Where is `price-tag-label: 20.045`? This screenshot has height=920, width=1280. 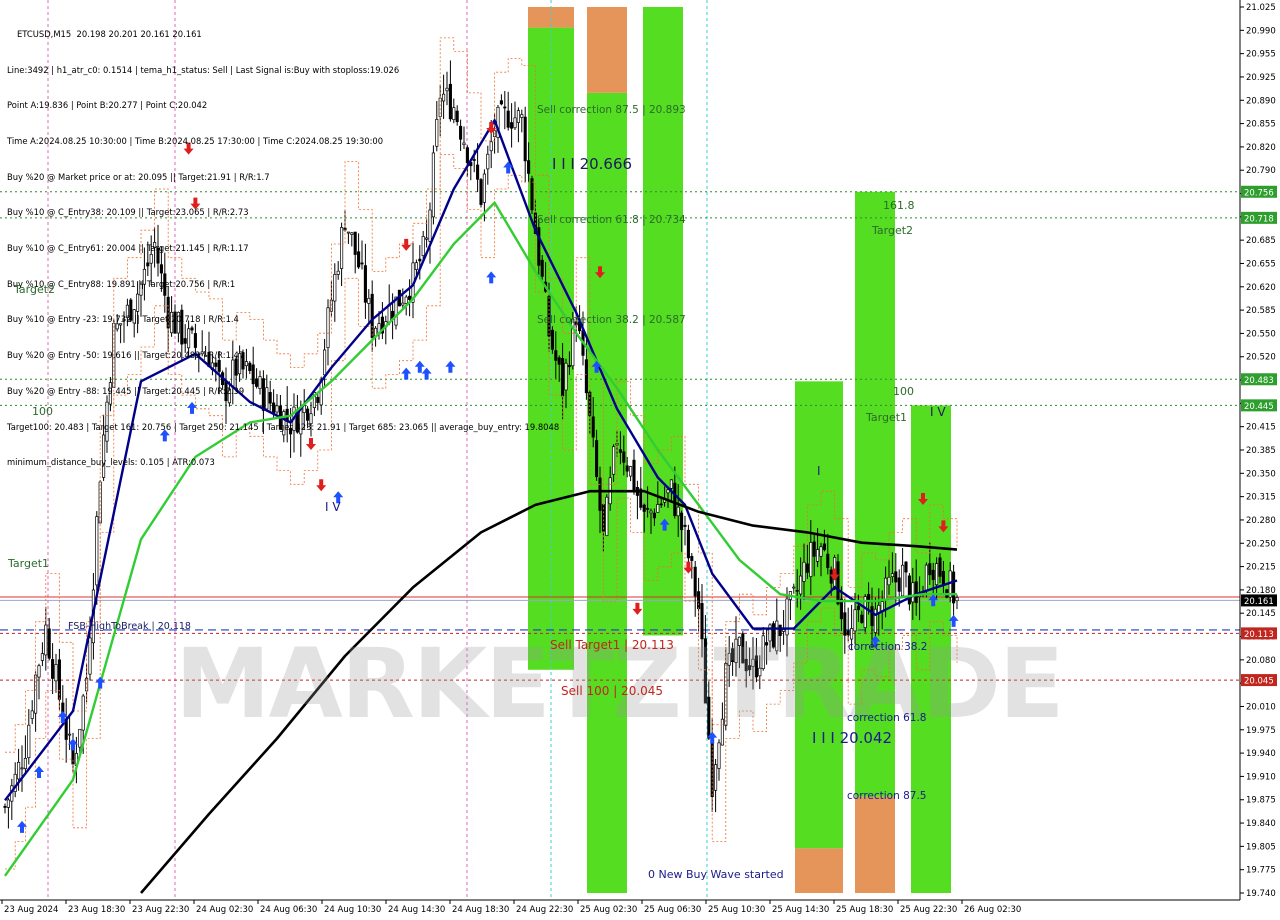
price-tag-label: 20.045 is located at coordinates (1259, 682).